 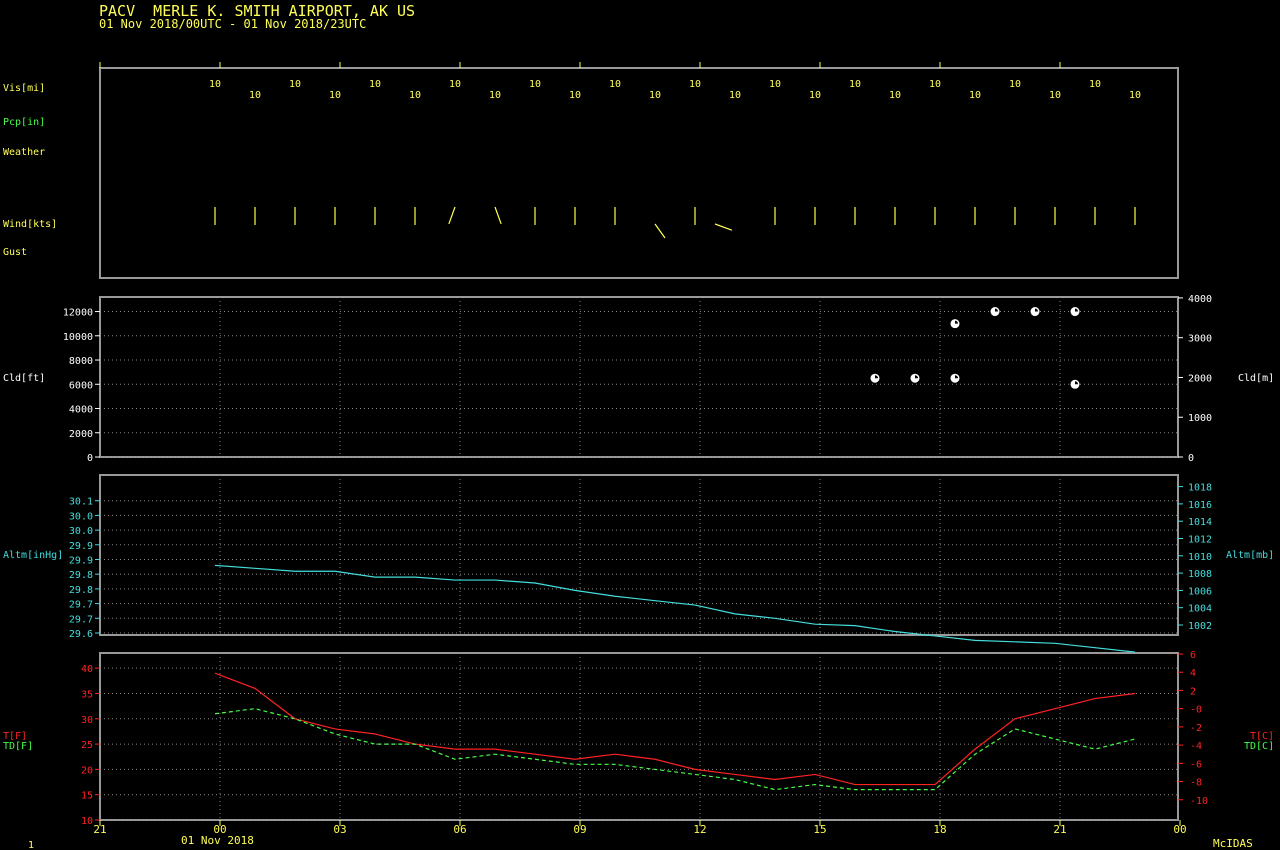 What do you see at coordinates (31, 845) in the screenshot?
I see `footer-number: 1` at bounding box center [31, 845].